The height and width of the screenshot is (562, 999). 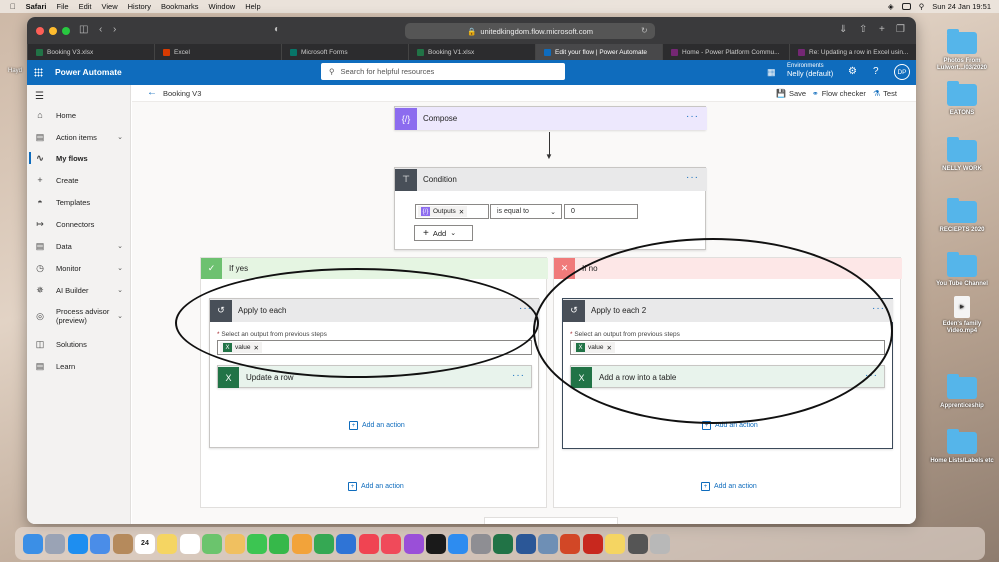 I want to click on nav-create: + Create, so click(x=79, y=180).